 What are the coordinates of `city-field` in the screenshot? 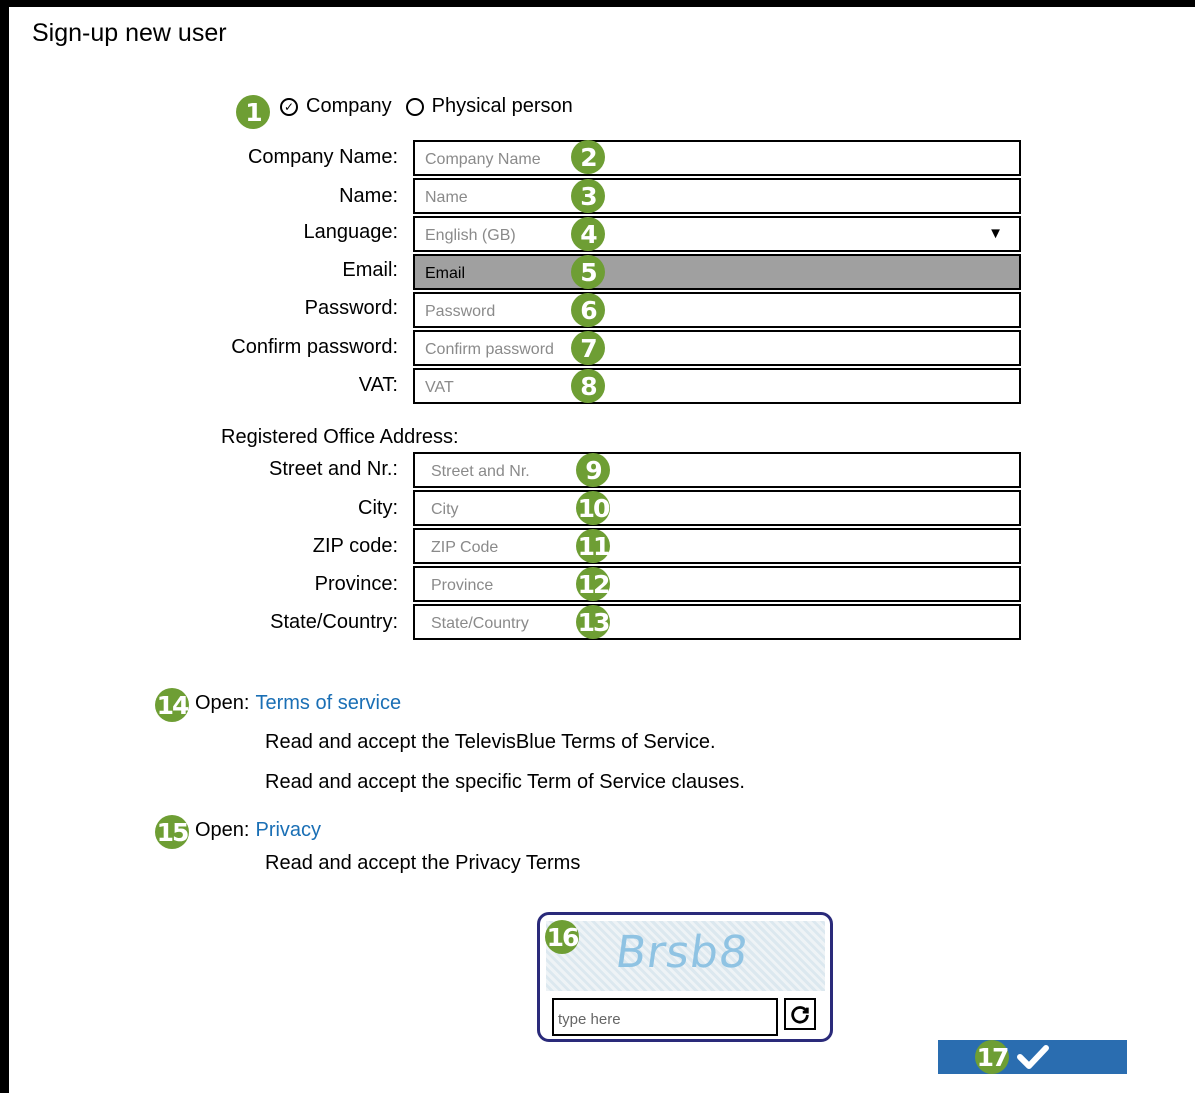 It's located at (717, 508).